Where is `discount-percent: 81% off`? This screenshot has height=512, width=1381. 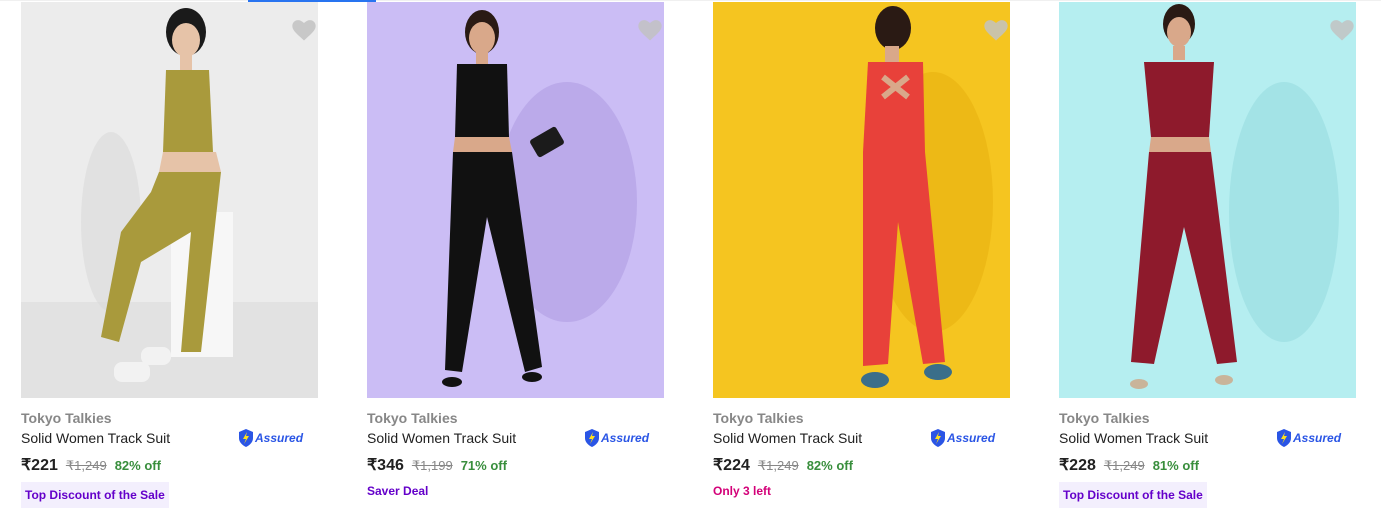
discount-percent: 81% off is located at coordinates (1175, 465).